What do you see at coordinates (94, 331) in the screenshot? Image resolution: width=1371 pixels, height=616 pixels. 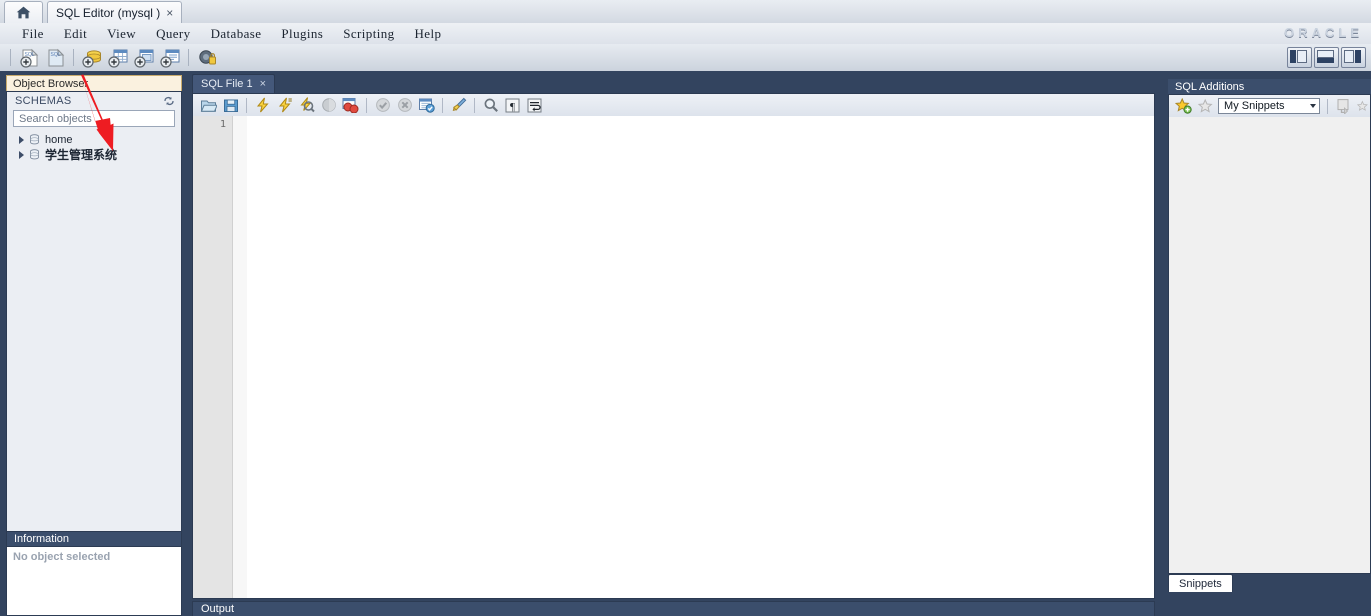 I see `object-browser-panel: SCHEMAS Search objects home 学生管理系统` at bounding box center [94, 331].